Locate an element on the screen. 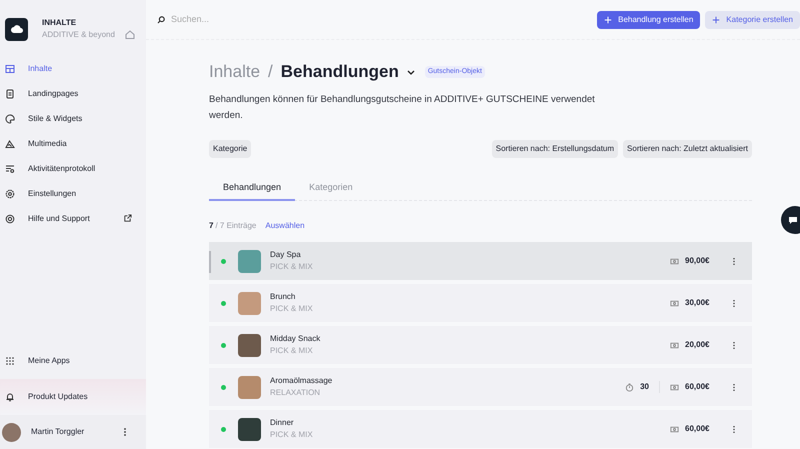  duration-value: 30 is located at coordinates (644, 387).